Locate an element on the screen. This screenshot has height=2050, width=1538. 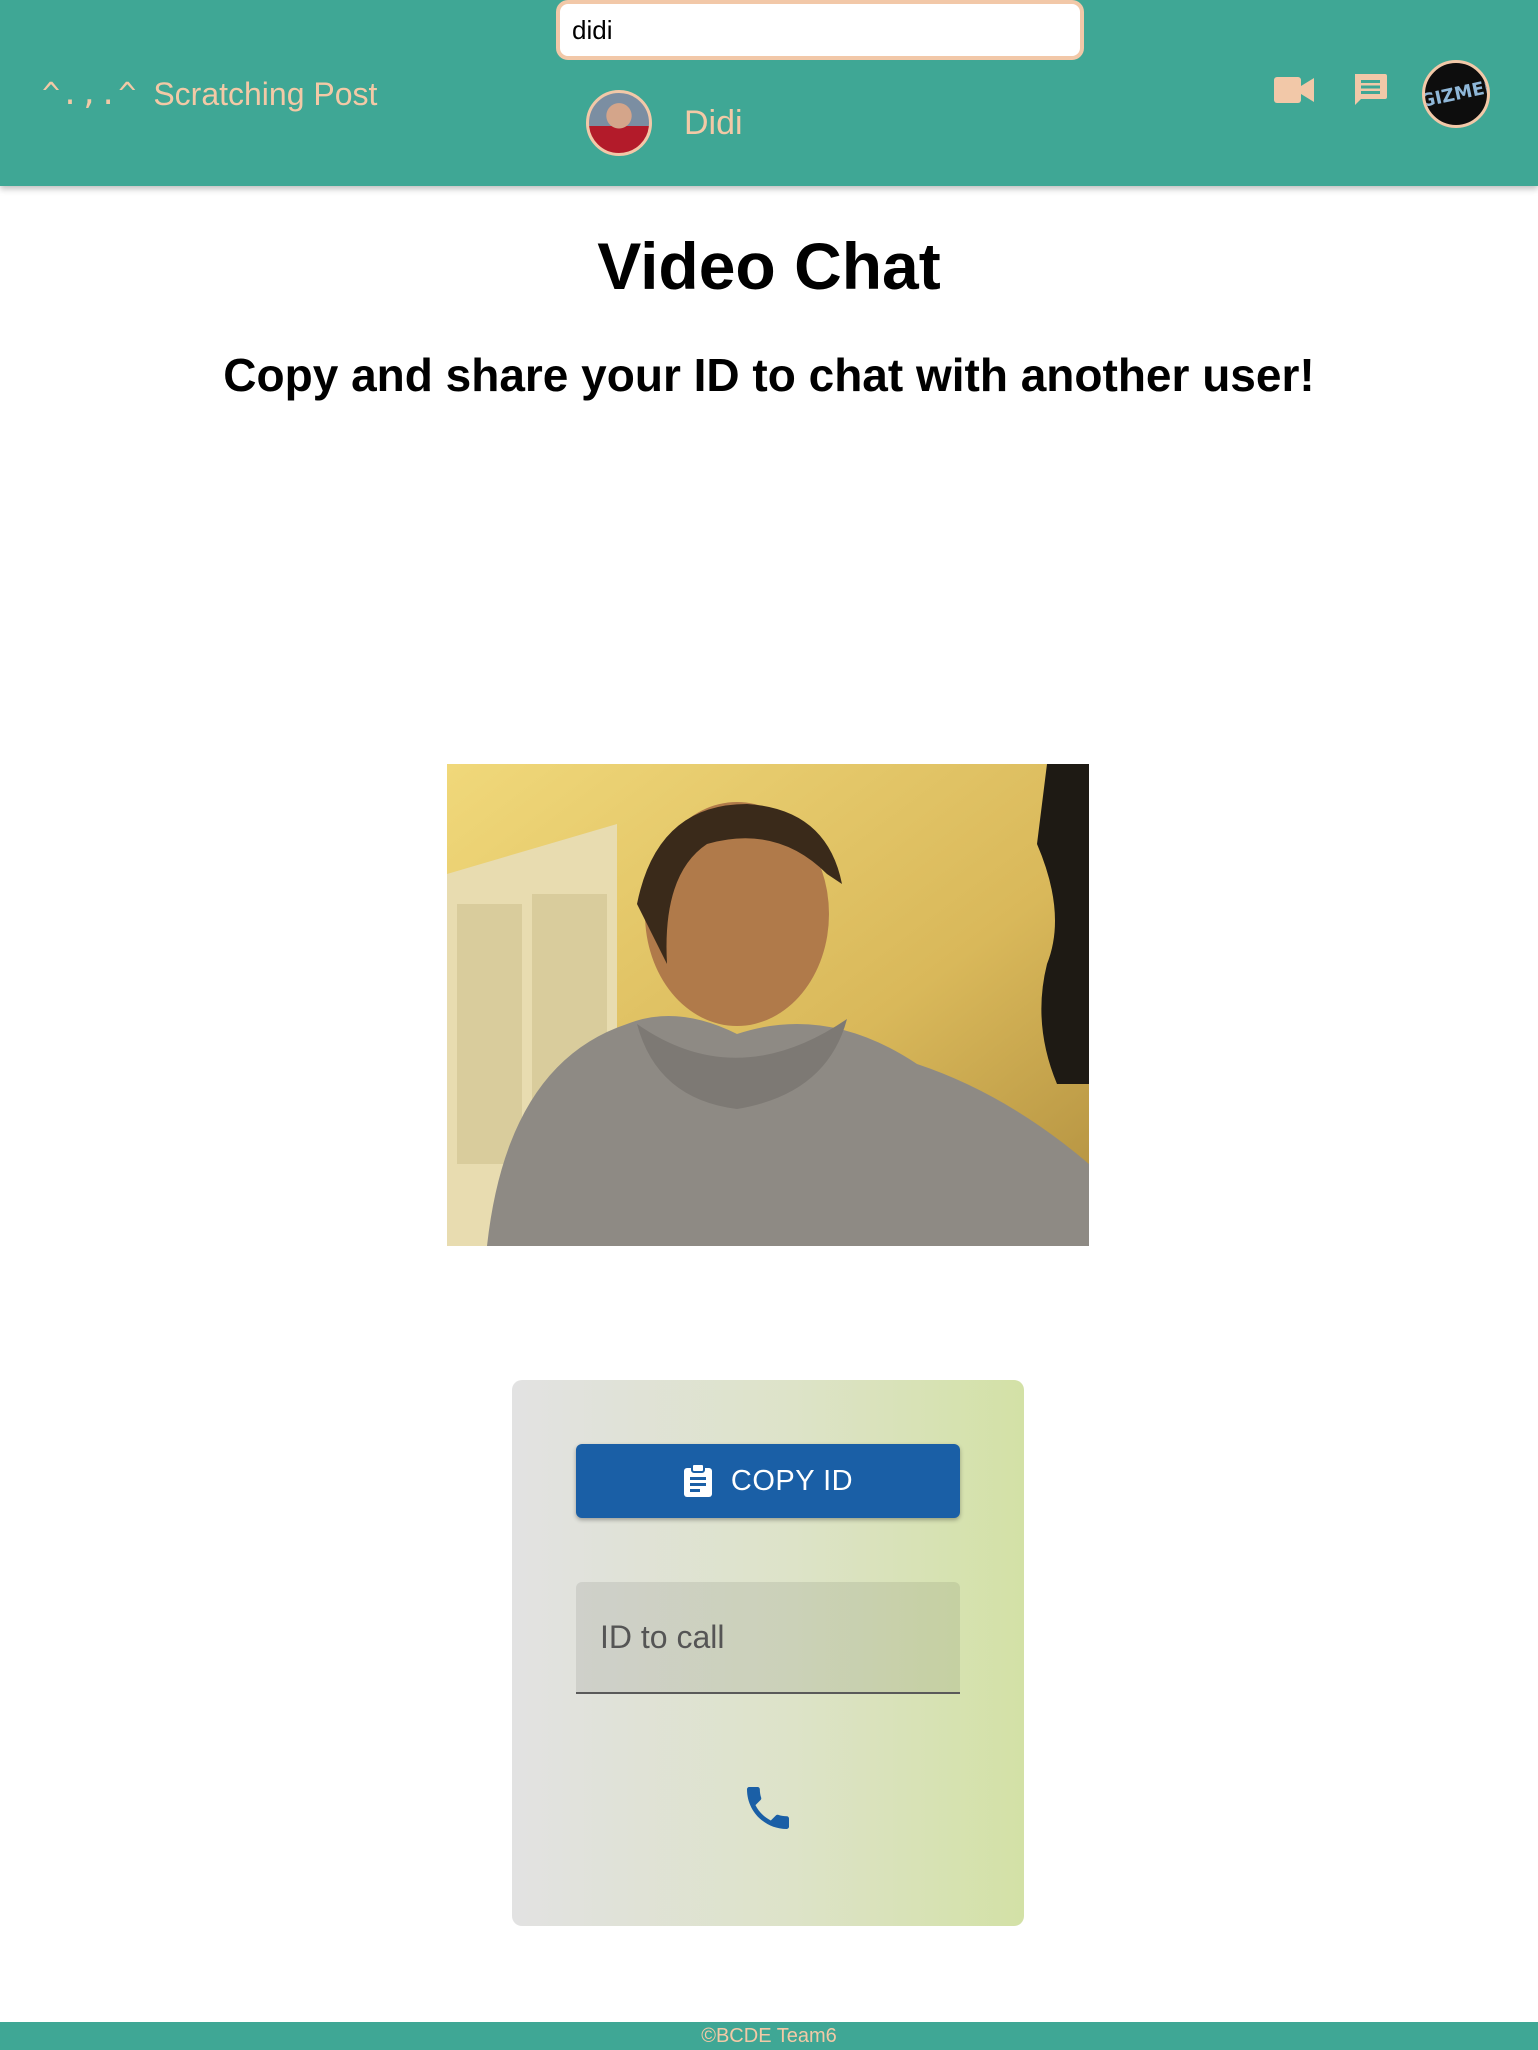
copy-id-button: COPY ID is located at coordinates (768, 1481).